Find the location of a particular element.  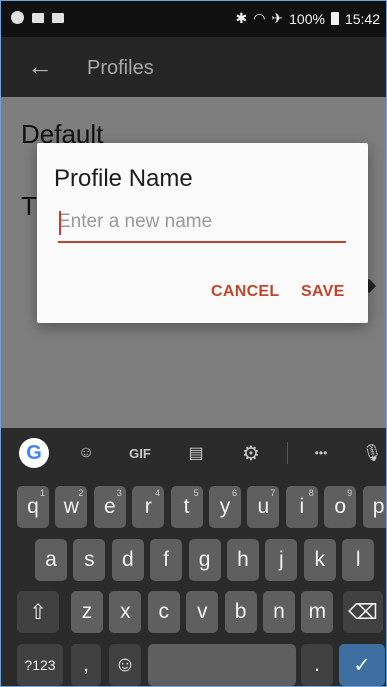

shift-arrow-icon: ⇧ is located at coordinates (38, 612).